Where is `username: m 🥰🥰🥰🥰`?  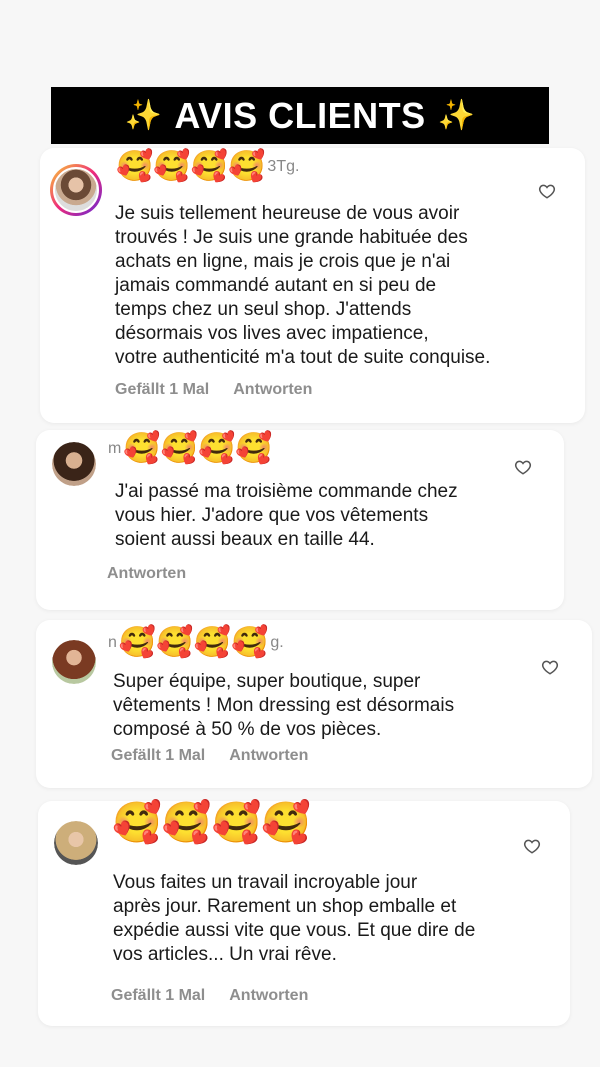 username: m 🥰🥰🥰🥰 is located at coordinates (191, 449).